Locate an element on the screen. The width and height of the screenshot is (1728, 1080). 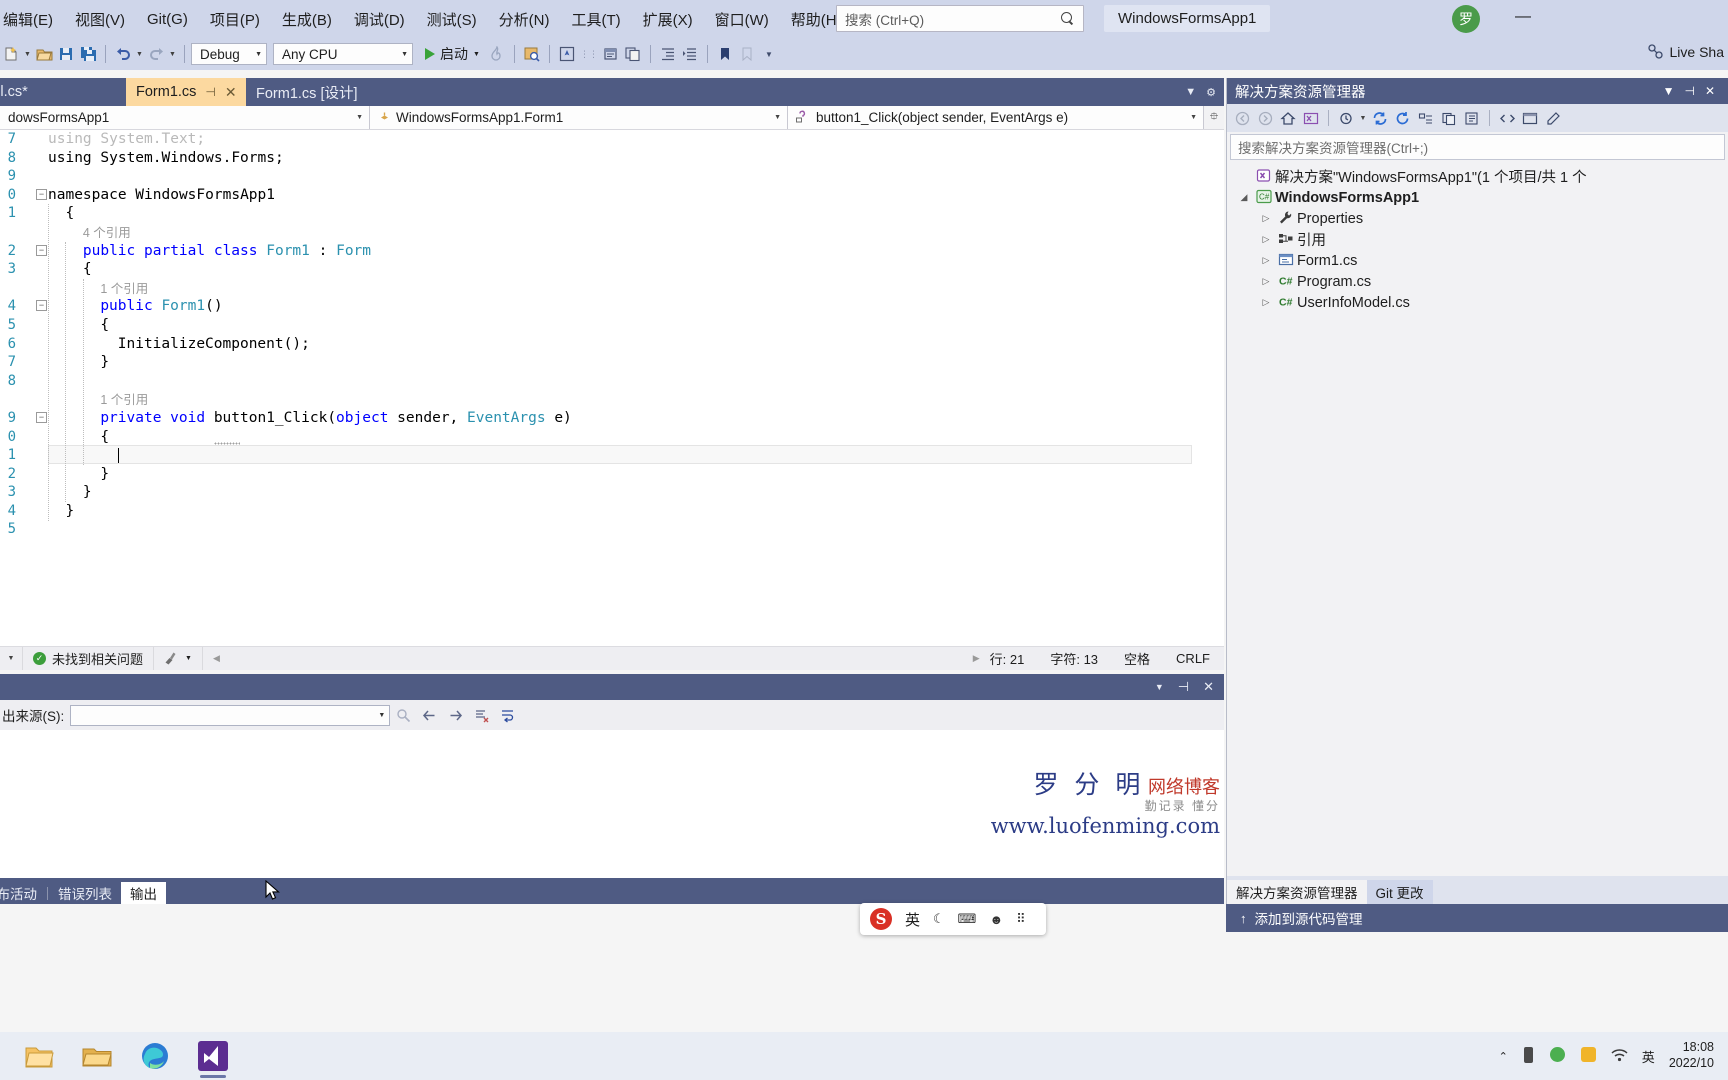
solution-view-icon is located at coordinates (1311, 118).